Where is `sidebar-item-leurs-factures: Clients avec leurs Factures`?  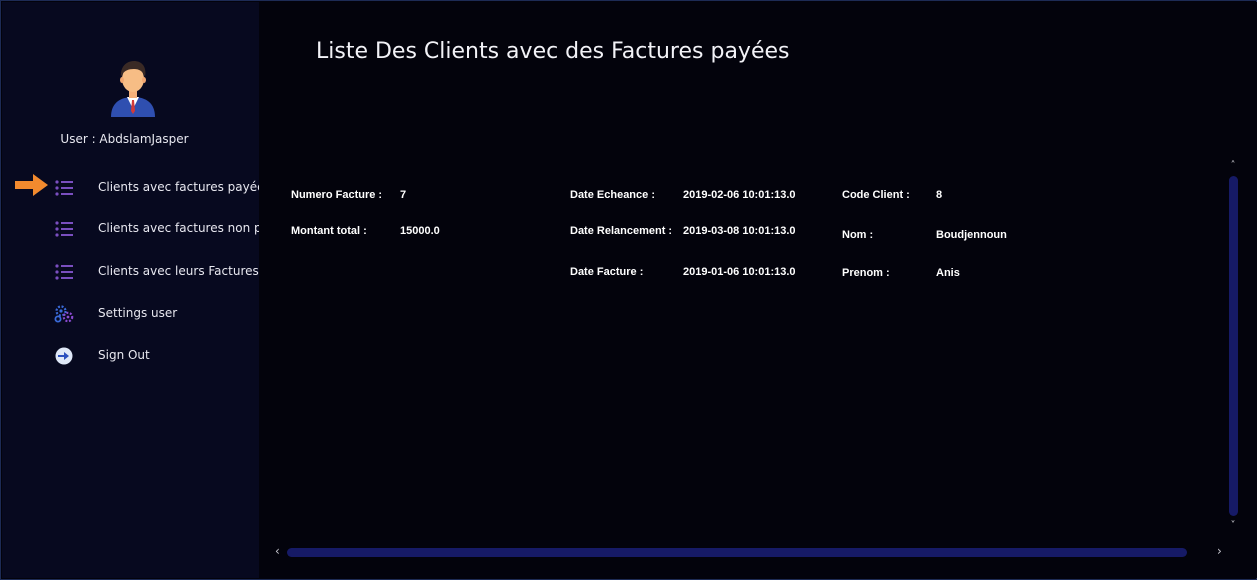
sidebar-item-leurs-factures: Clients avec leurs Factures is located at coordinates (130, 272).